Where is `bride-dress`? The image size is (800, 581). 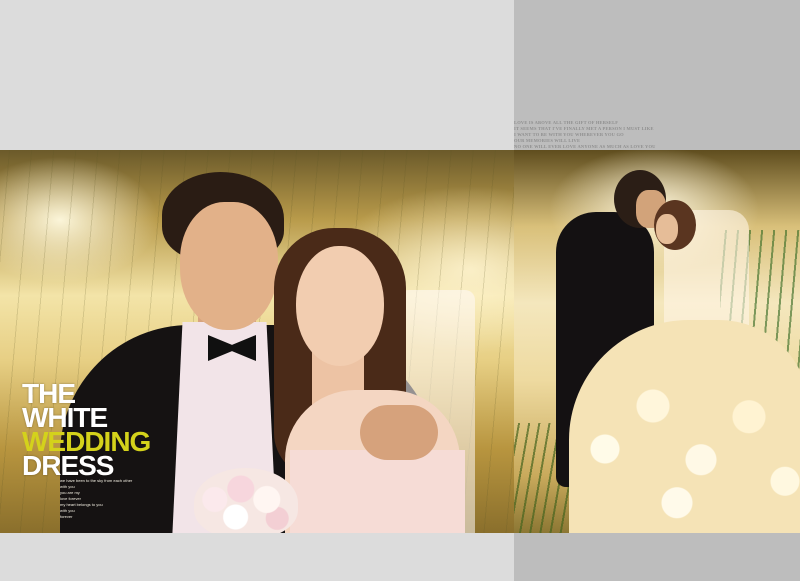
bride-dress is located at coordinates (377, 491).